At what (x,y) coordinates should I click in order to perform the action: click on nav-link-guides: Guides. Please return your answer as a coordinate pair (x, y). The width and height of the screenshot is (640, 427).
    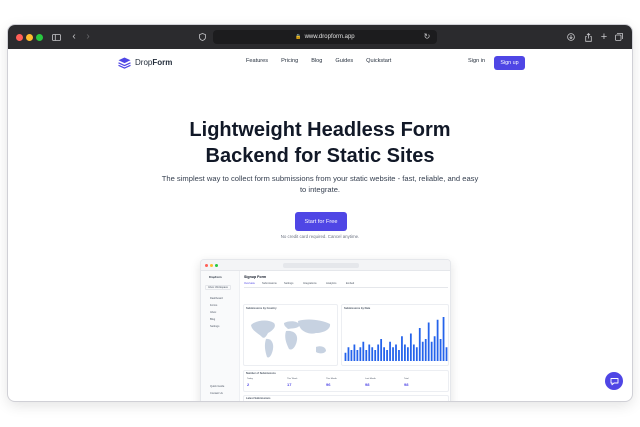
    Looking at the image, I should click on (344, 61).